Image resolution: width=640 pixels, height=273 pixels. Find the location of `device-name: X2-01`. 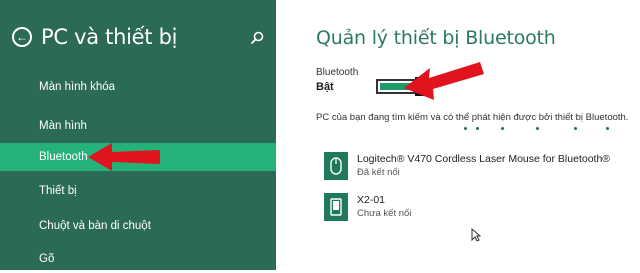

device-name: X2-01 is located at coordinates (371, 200).